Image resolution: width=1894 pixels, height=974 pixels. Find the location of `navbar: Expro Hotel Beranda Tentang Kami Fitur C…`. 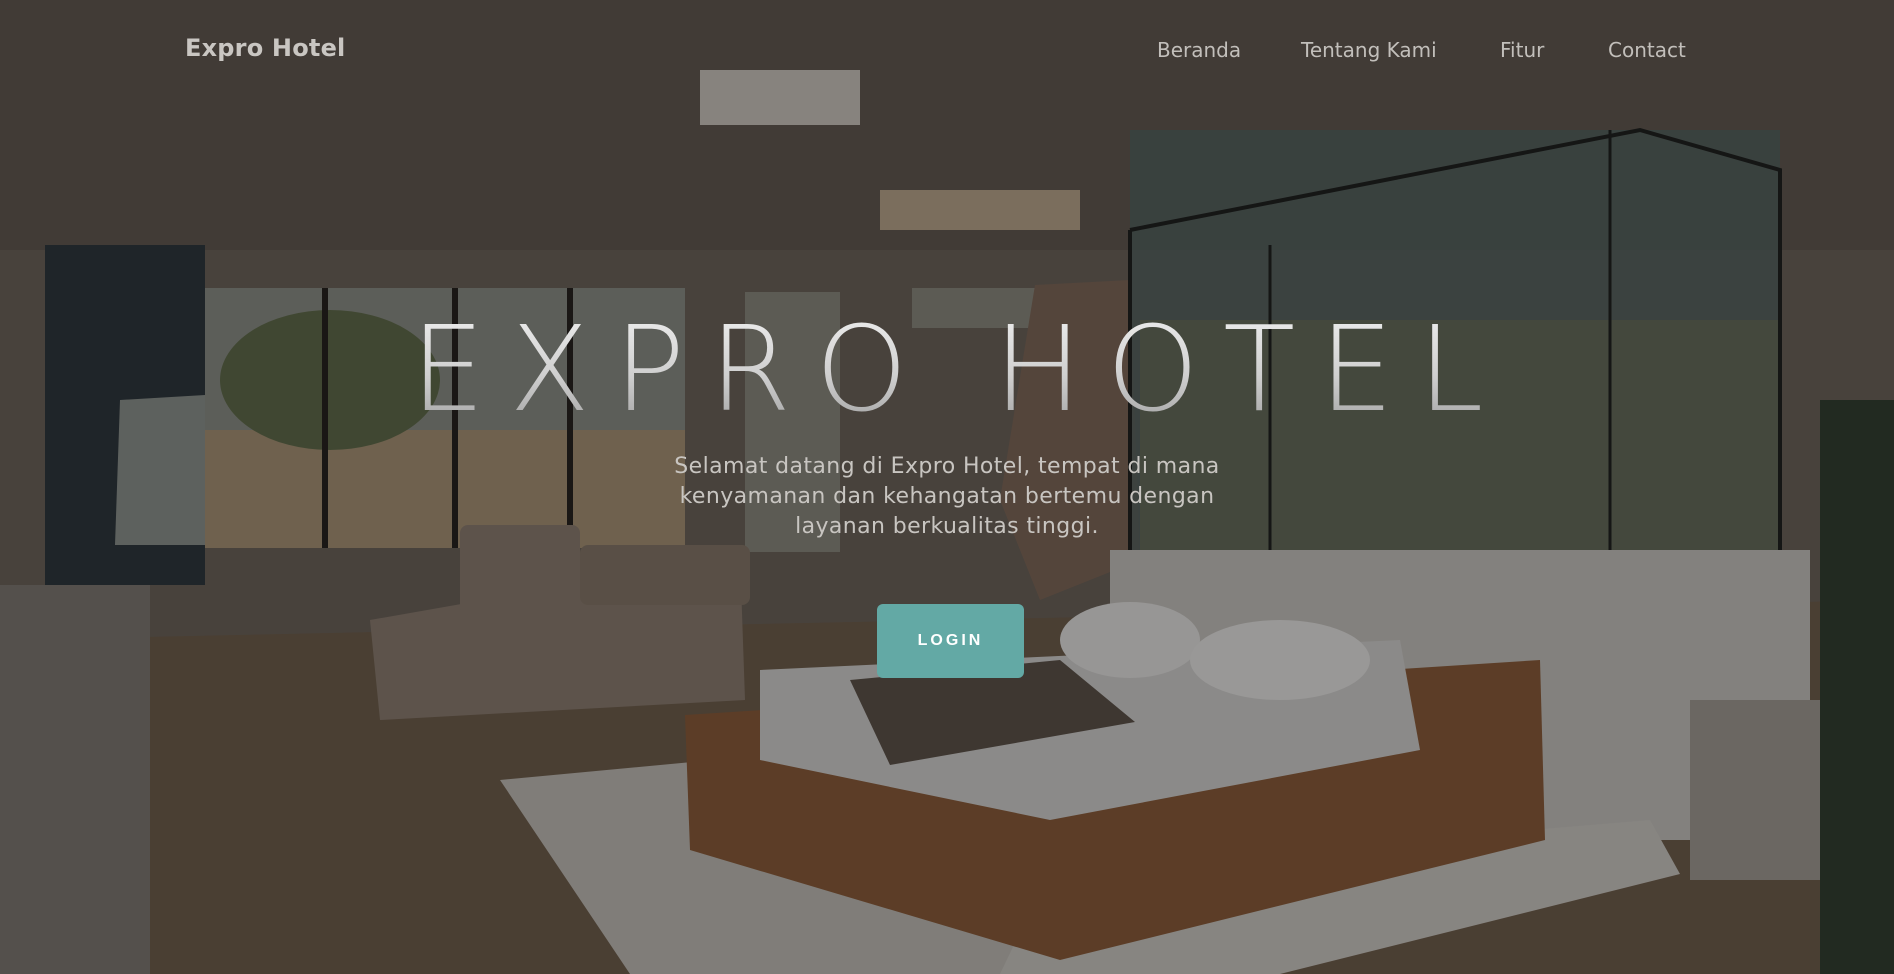

navbar: Expro Hotel Beranda Tentang Kami Fitur C… is located at coordinates (947, 50).